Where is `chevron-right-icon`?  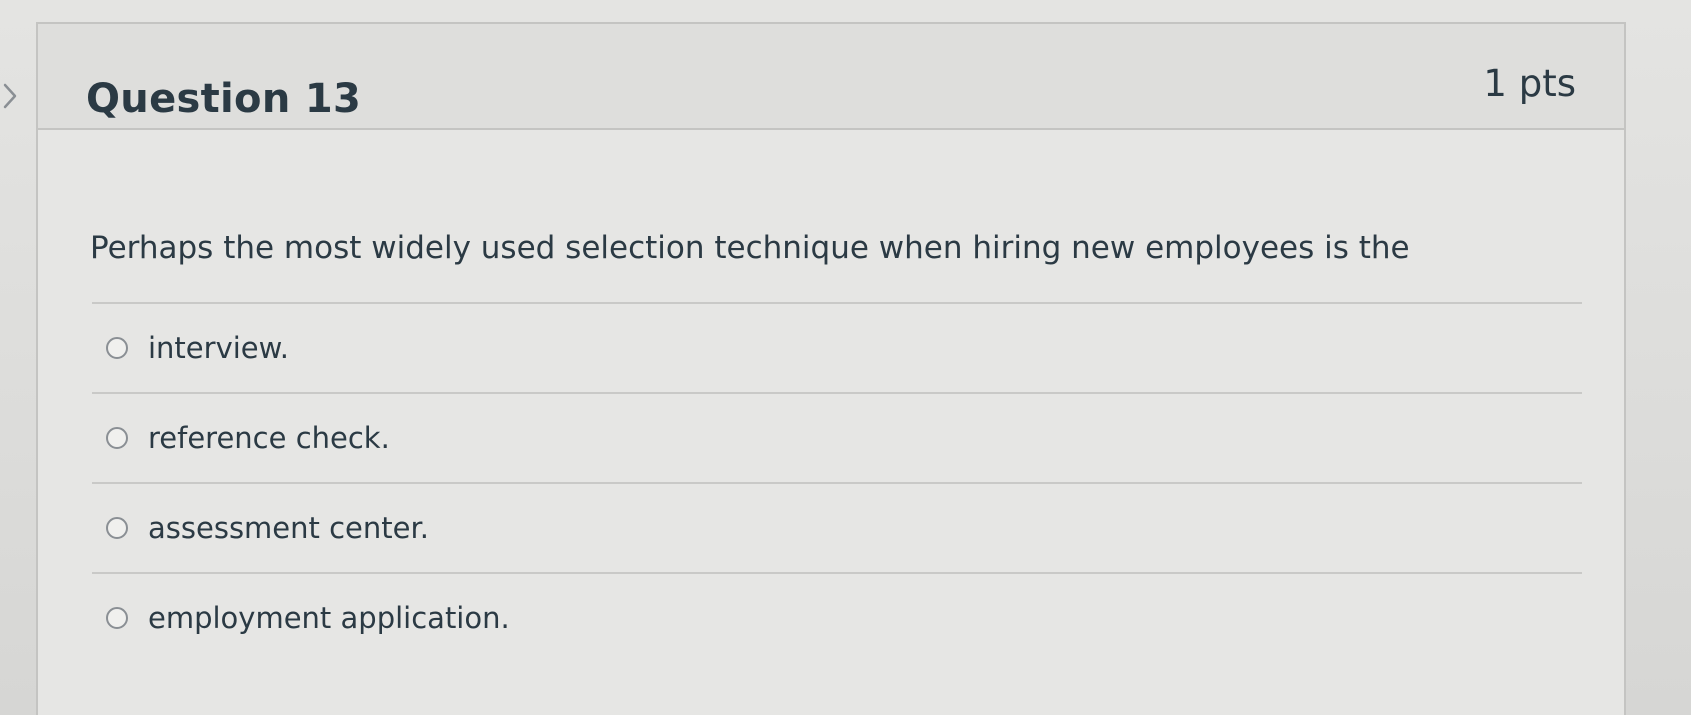
chevron-right-icon is located at coordinates (10, 96).